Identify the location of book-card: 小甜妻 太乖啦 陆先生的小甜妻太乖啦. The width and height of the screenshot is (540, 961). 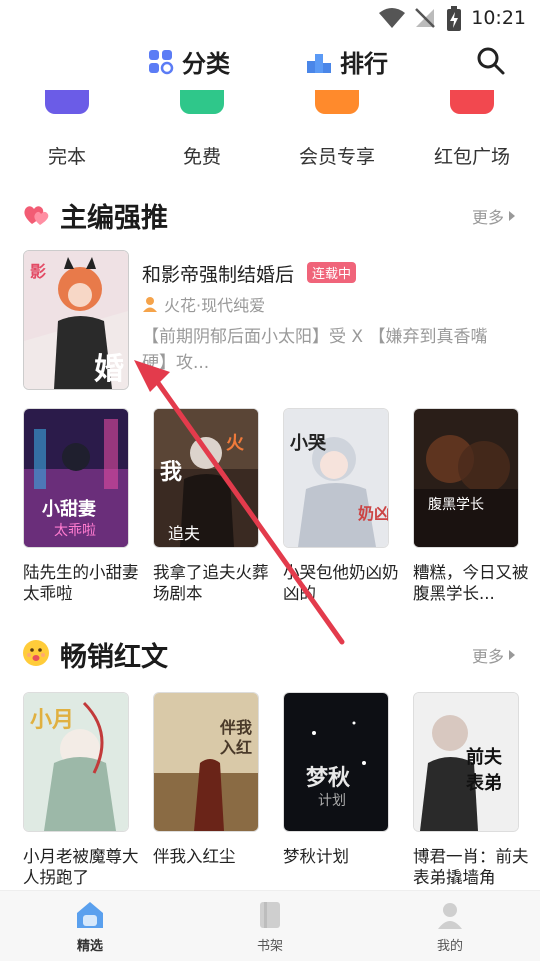
(81, 506).